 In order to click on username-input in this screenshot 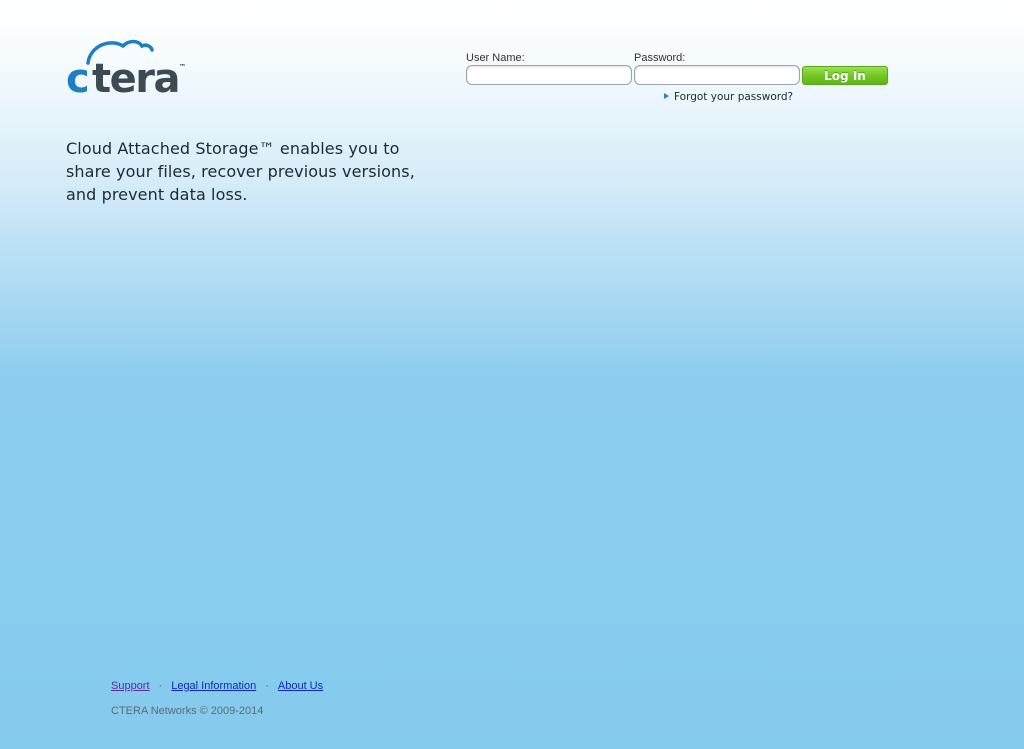, I will do `click(549, 75)`.